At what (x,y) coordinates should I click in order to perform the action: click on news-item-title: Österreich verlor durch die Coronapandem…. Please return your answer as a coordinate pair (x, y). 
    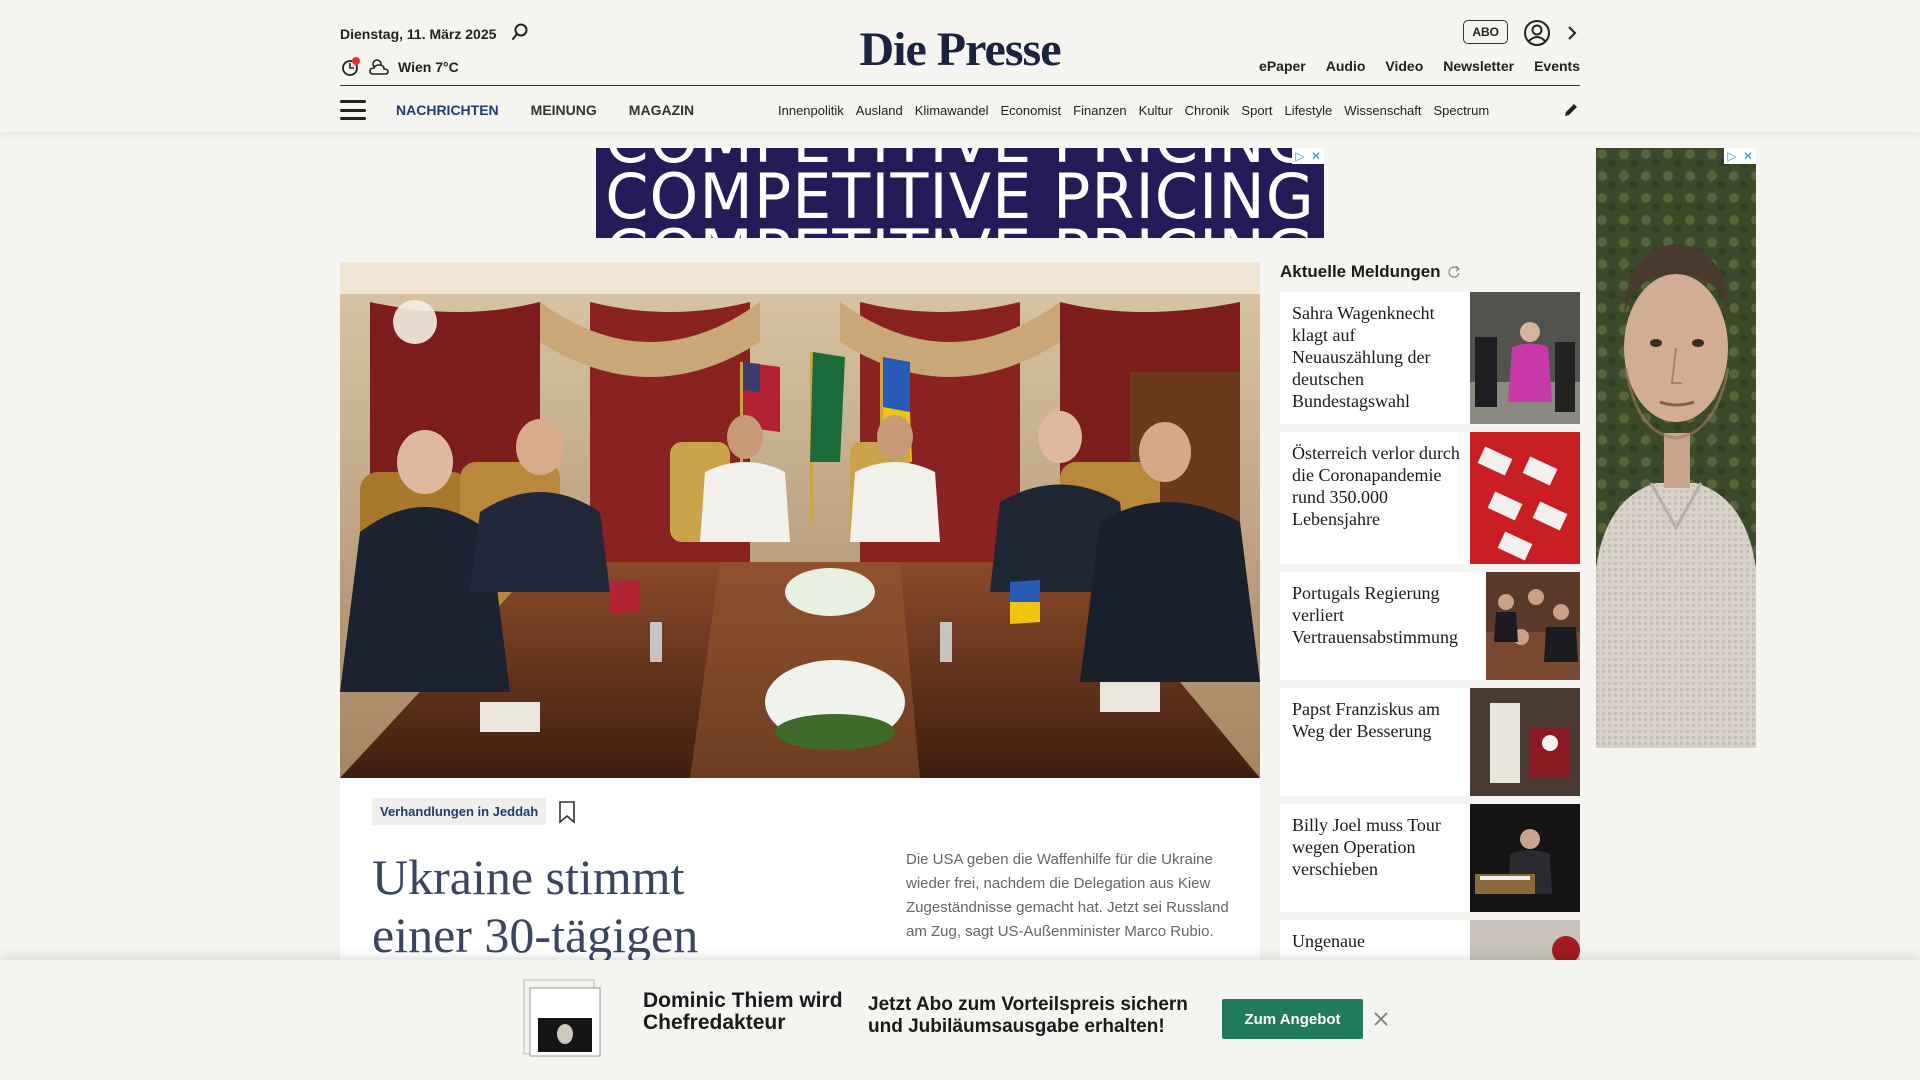
    Looking at the image, I should click on (1382, 486).